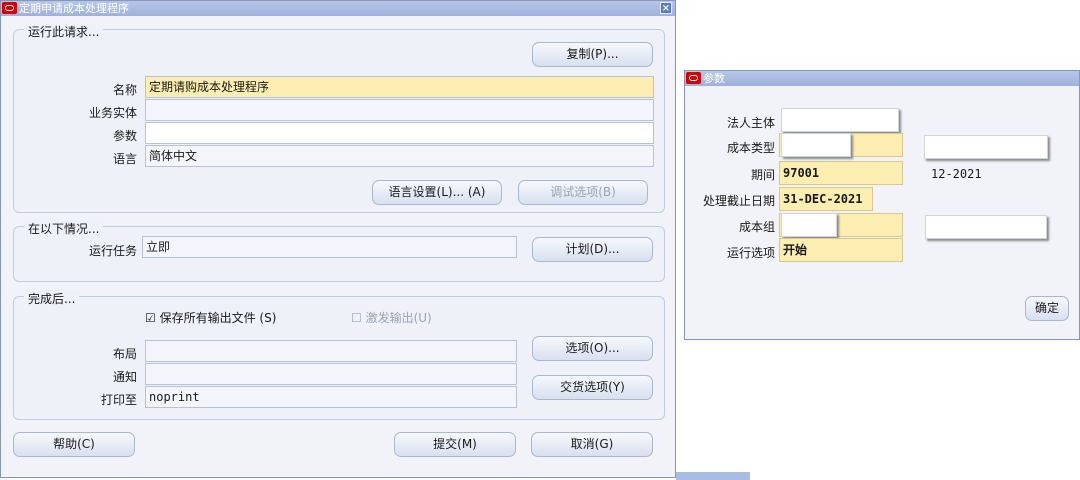 The width and height of the screenshot is (1080, 480). Describe the element at coordinates (714, 78) in the screenshot. I see `parameters-window-title: 参数` at that location.